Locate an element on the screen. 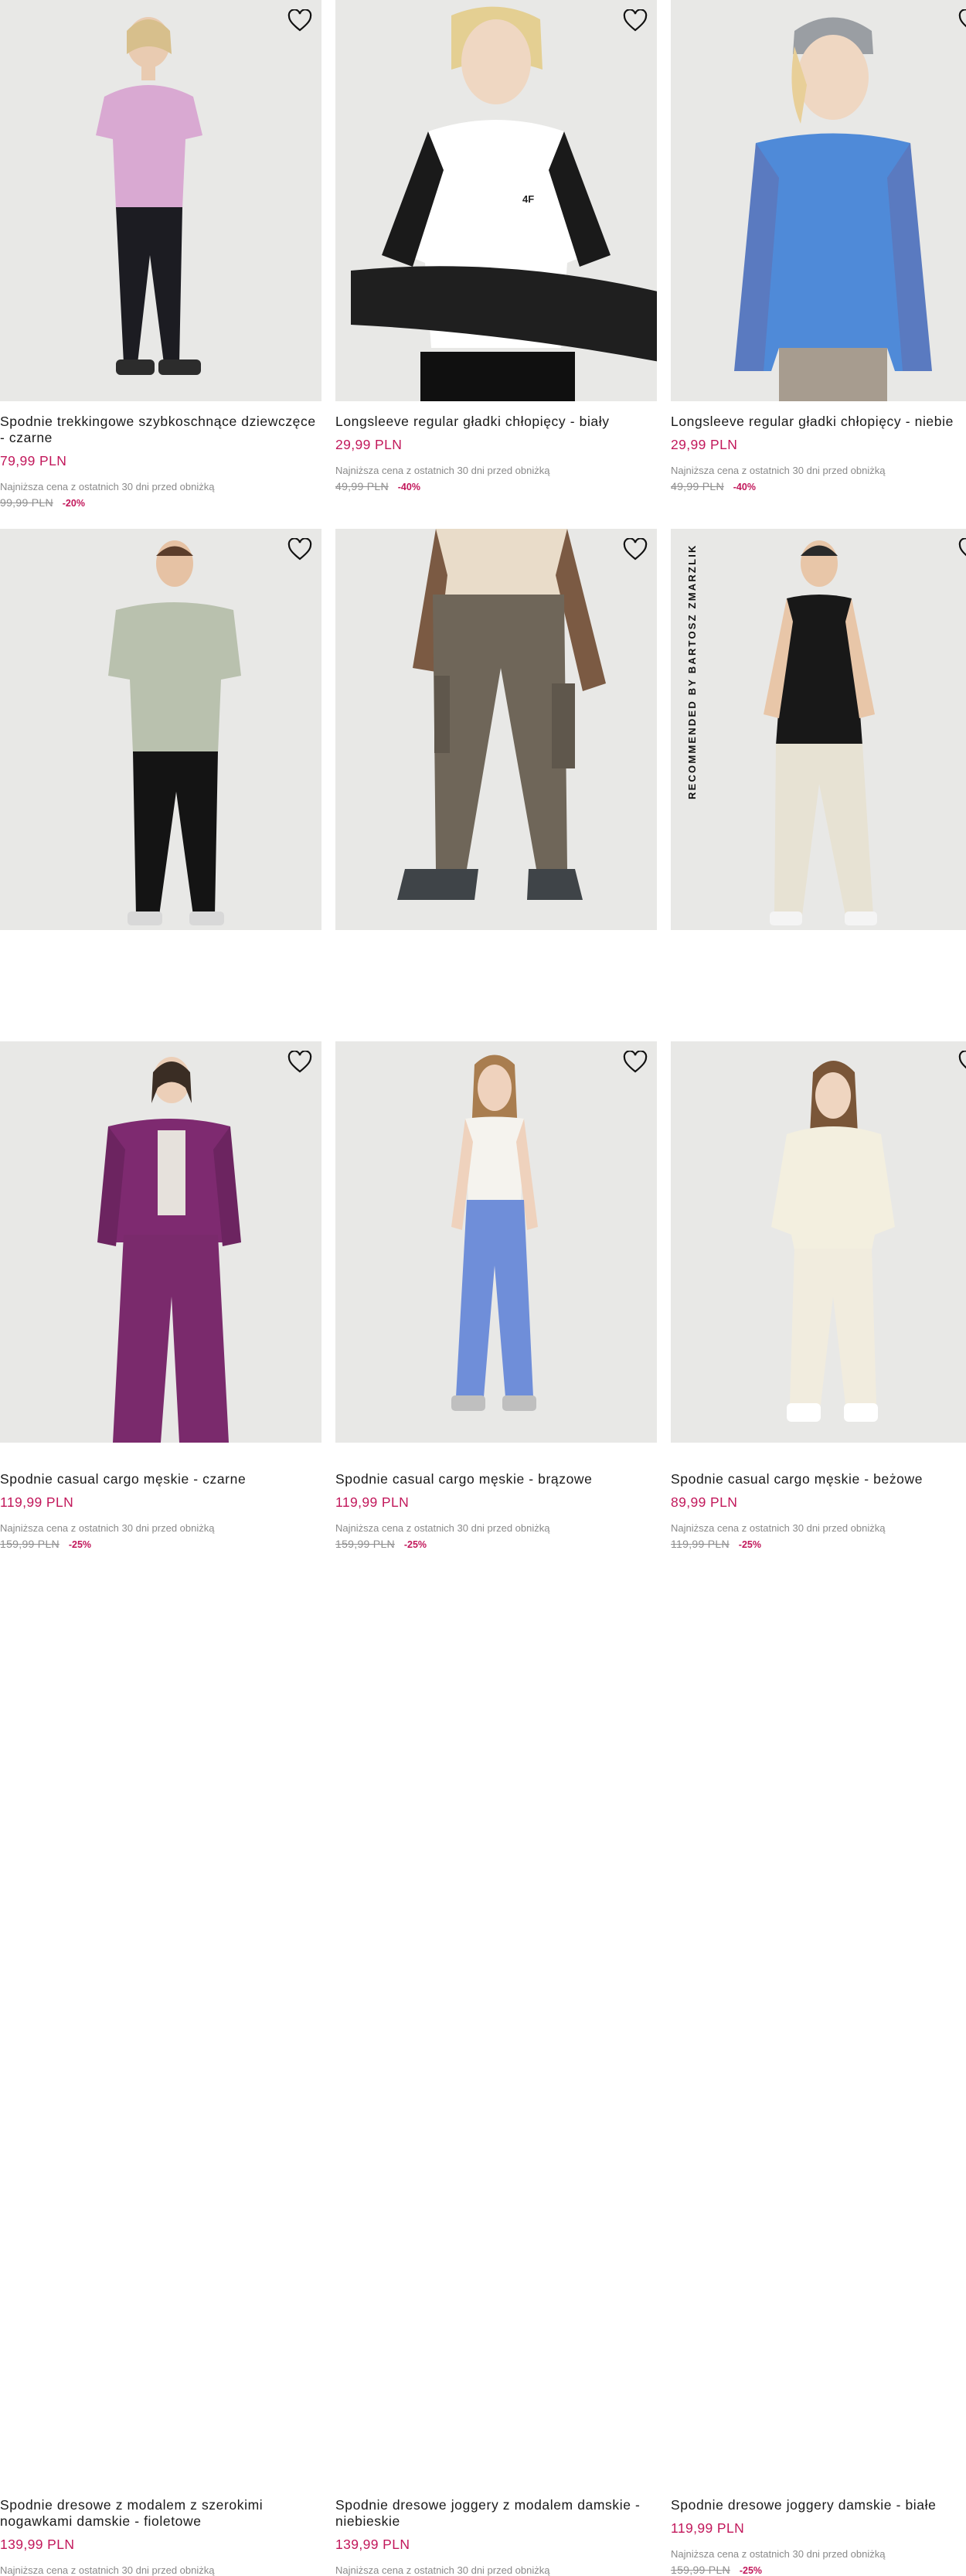 The height and width of the screenshot is (2576, 966). old-price: 99,99 PLN is located at coordinates (27, 502).